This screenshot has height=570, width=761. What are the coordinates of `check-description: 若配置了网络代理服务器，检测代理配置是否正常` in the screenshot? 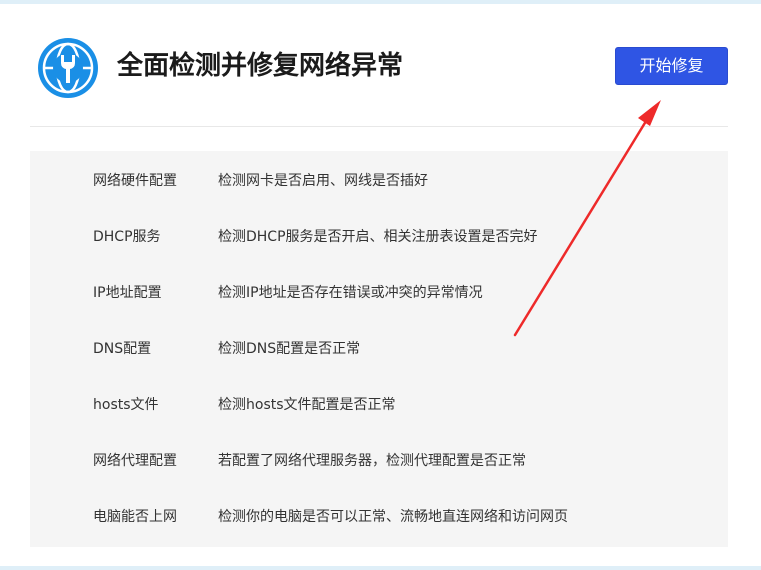 It's located at (372, 461).